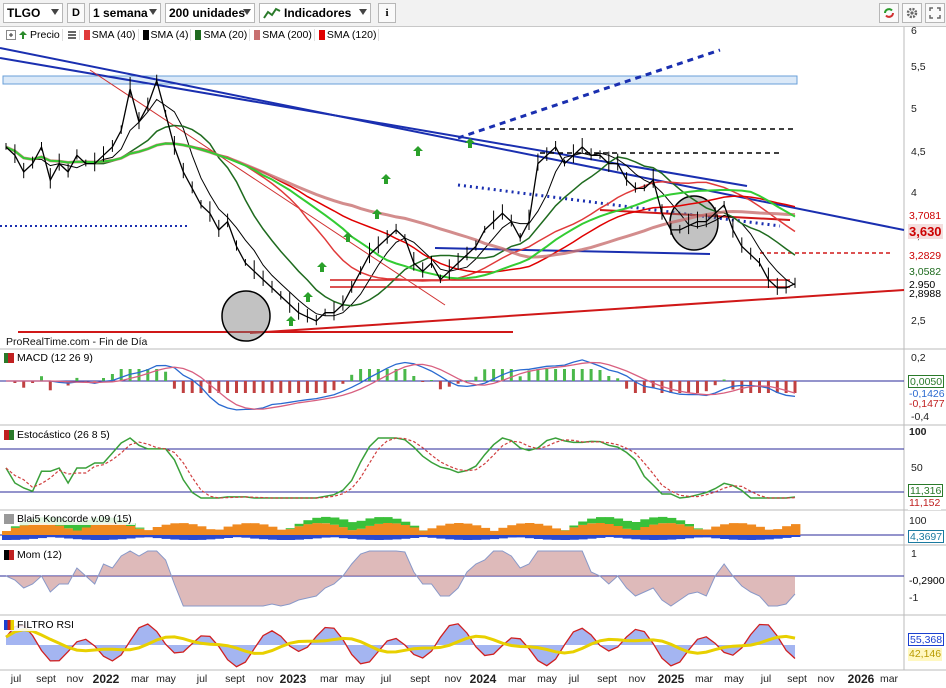 This screenshot has height=688, width=946. What do you see at coordinates (914, 193) in the screenshot?
I see `price-tick-label: 4` at bounding box center [914, 193].